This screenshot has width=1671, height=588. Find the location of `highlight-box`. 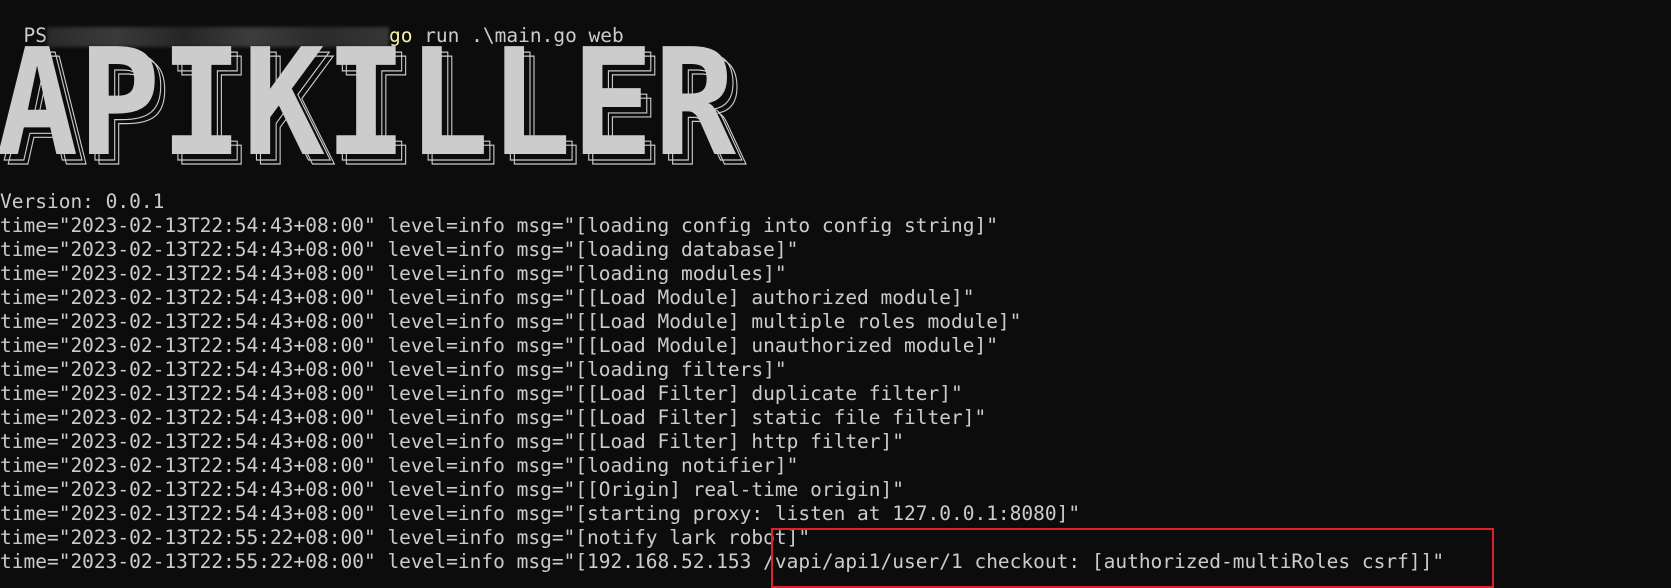

highlight-box is located at coordinates (1132, 558).